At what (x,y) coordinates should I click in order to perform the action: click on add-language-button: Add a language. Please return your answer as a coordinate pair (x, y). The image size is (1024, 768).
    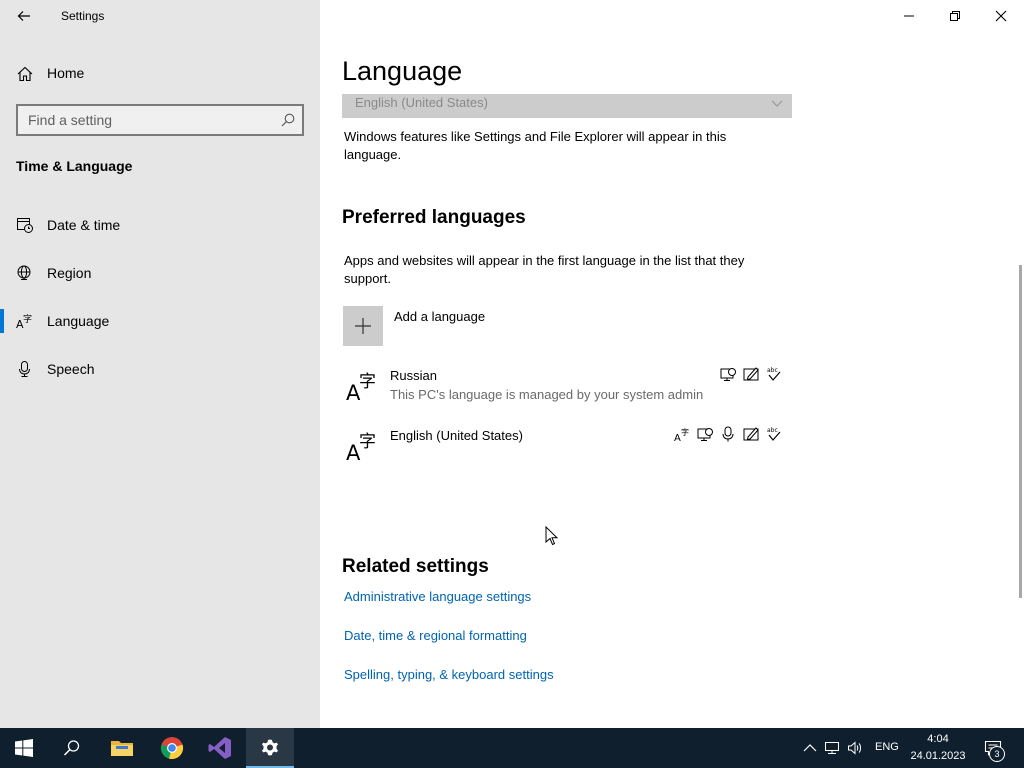
    Looking at the image, I should click on (493, 326).